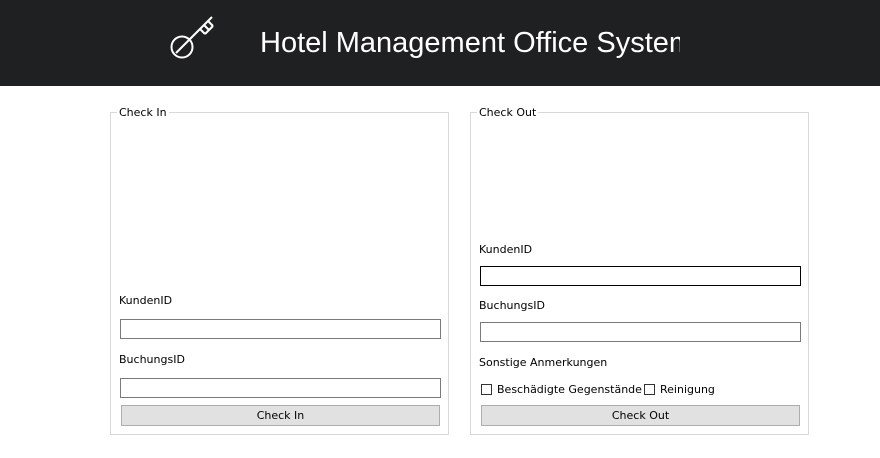  I want to click on checkout-buchung-label: BuchungsID, so click(512, 305).